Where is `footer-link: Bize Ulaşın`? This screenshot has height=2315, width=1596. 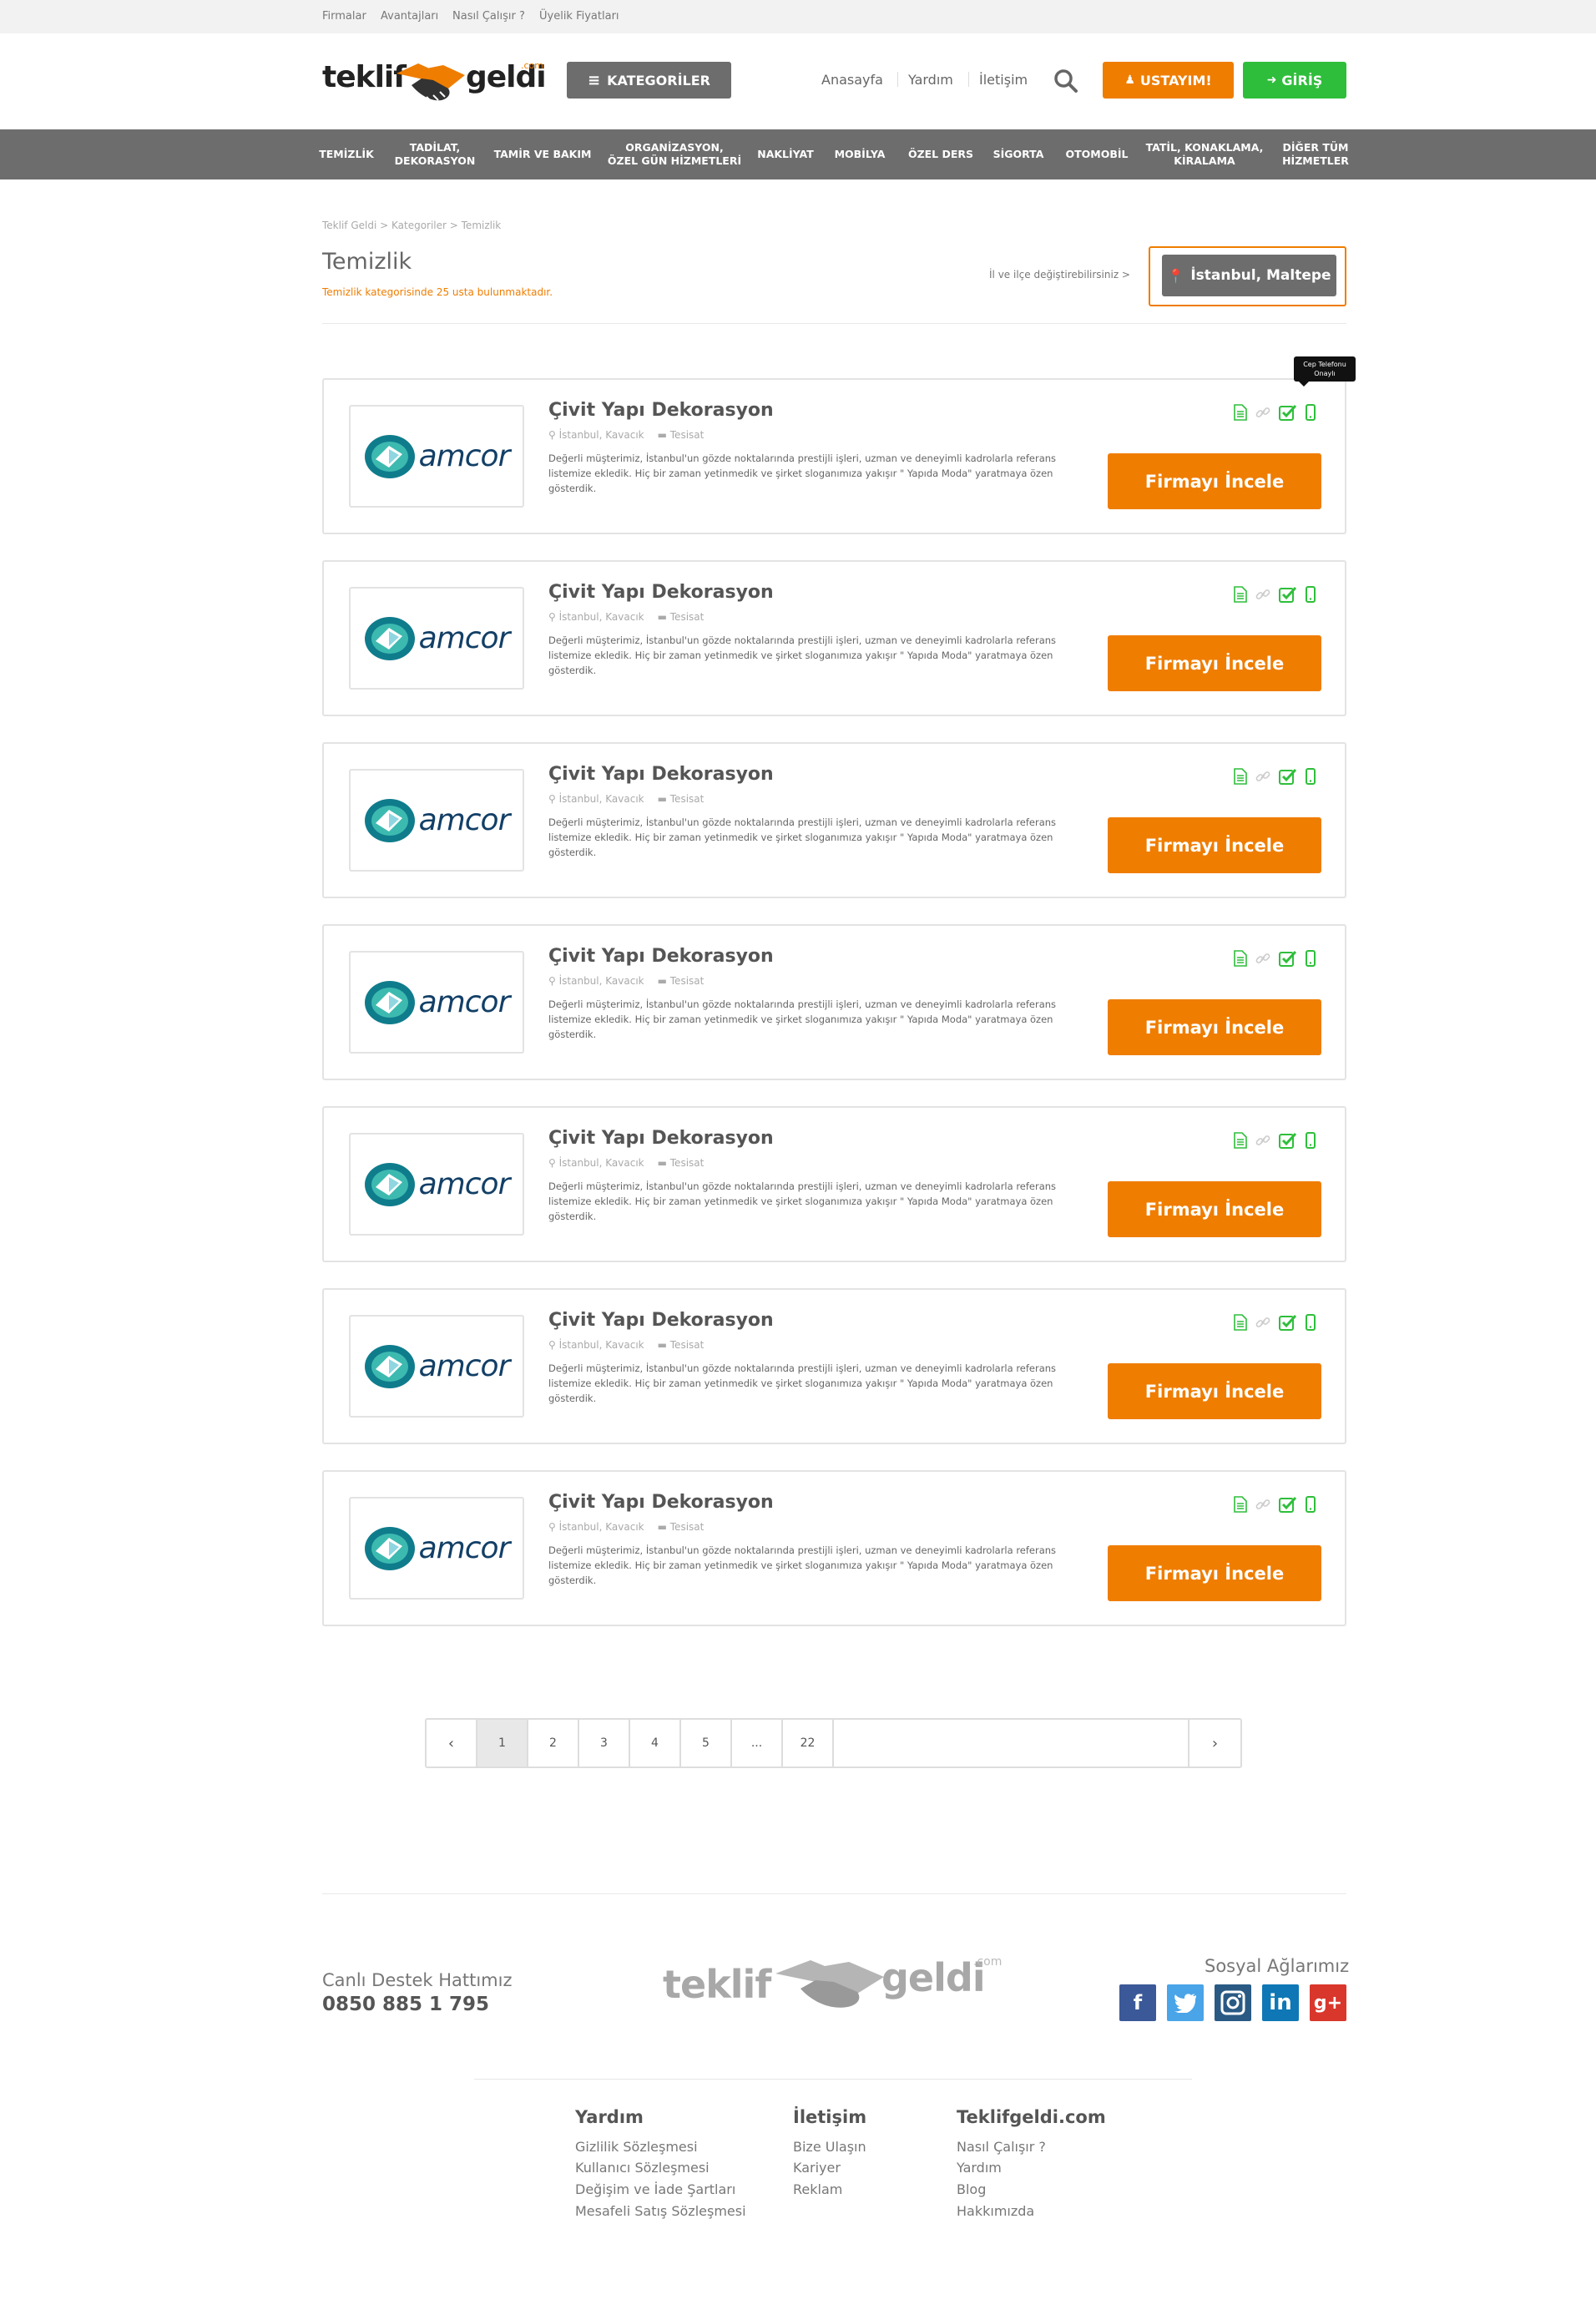
footer-link: Bize Ulaşın is located at coordinates (829, 2147).